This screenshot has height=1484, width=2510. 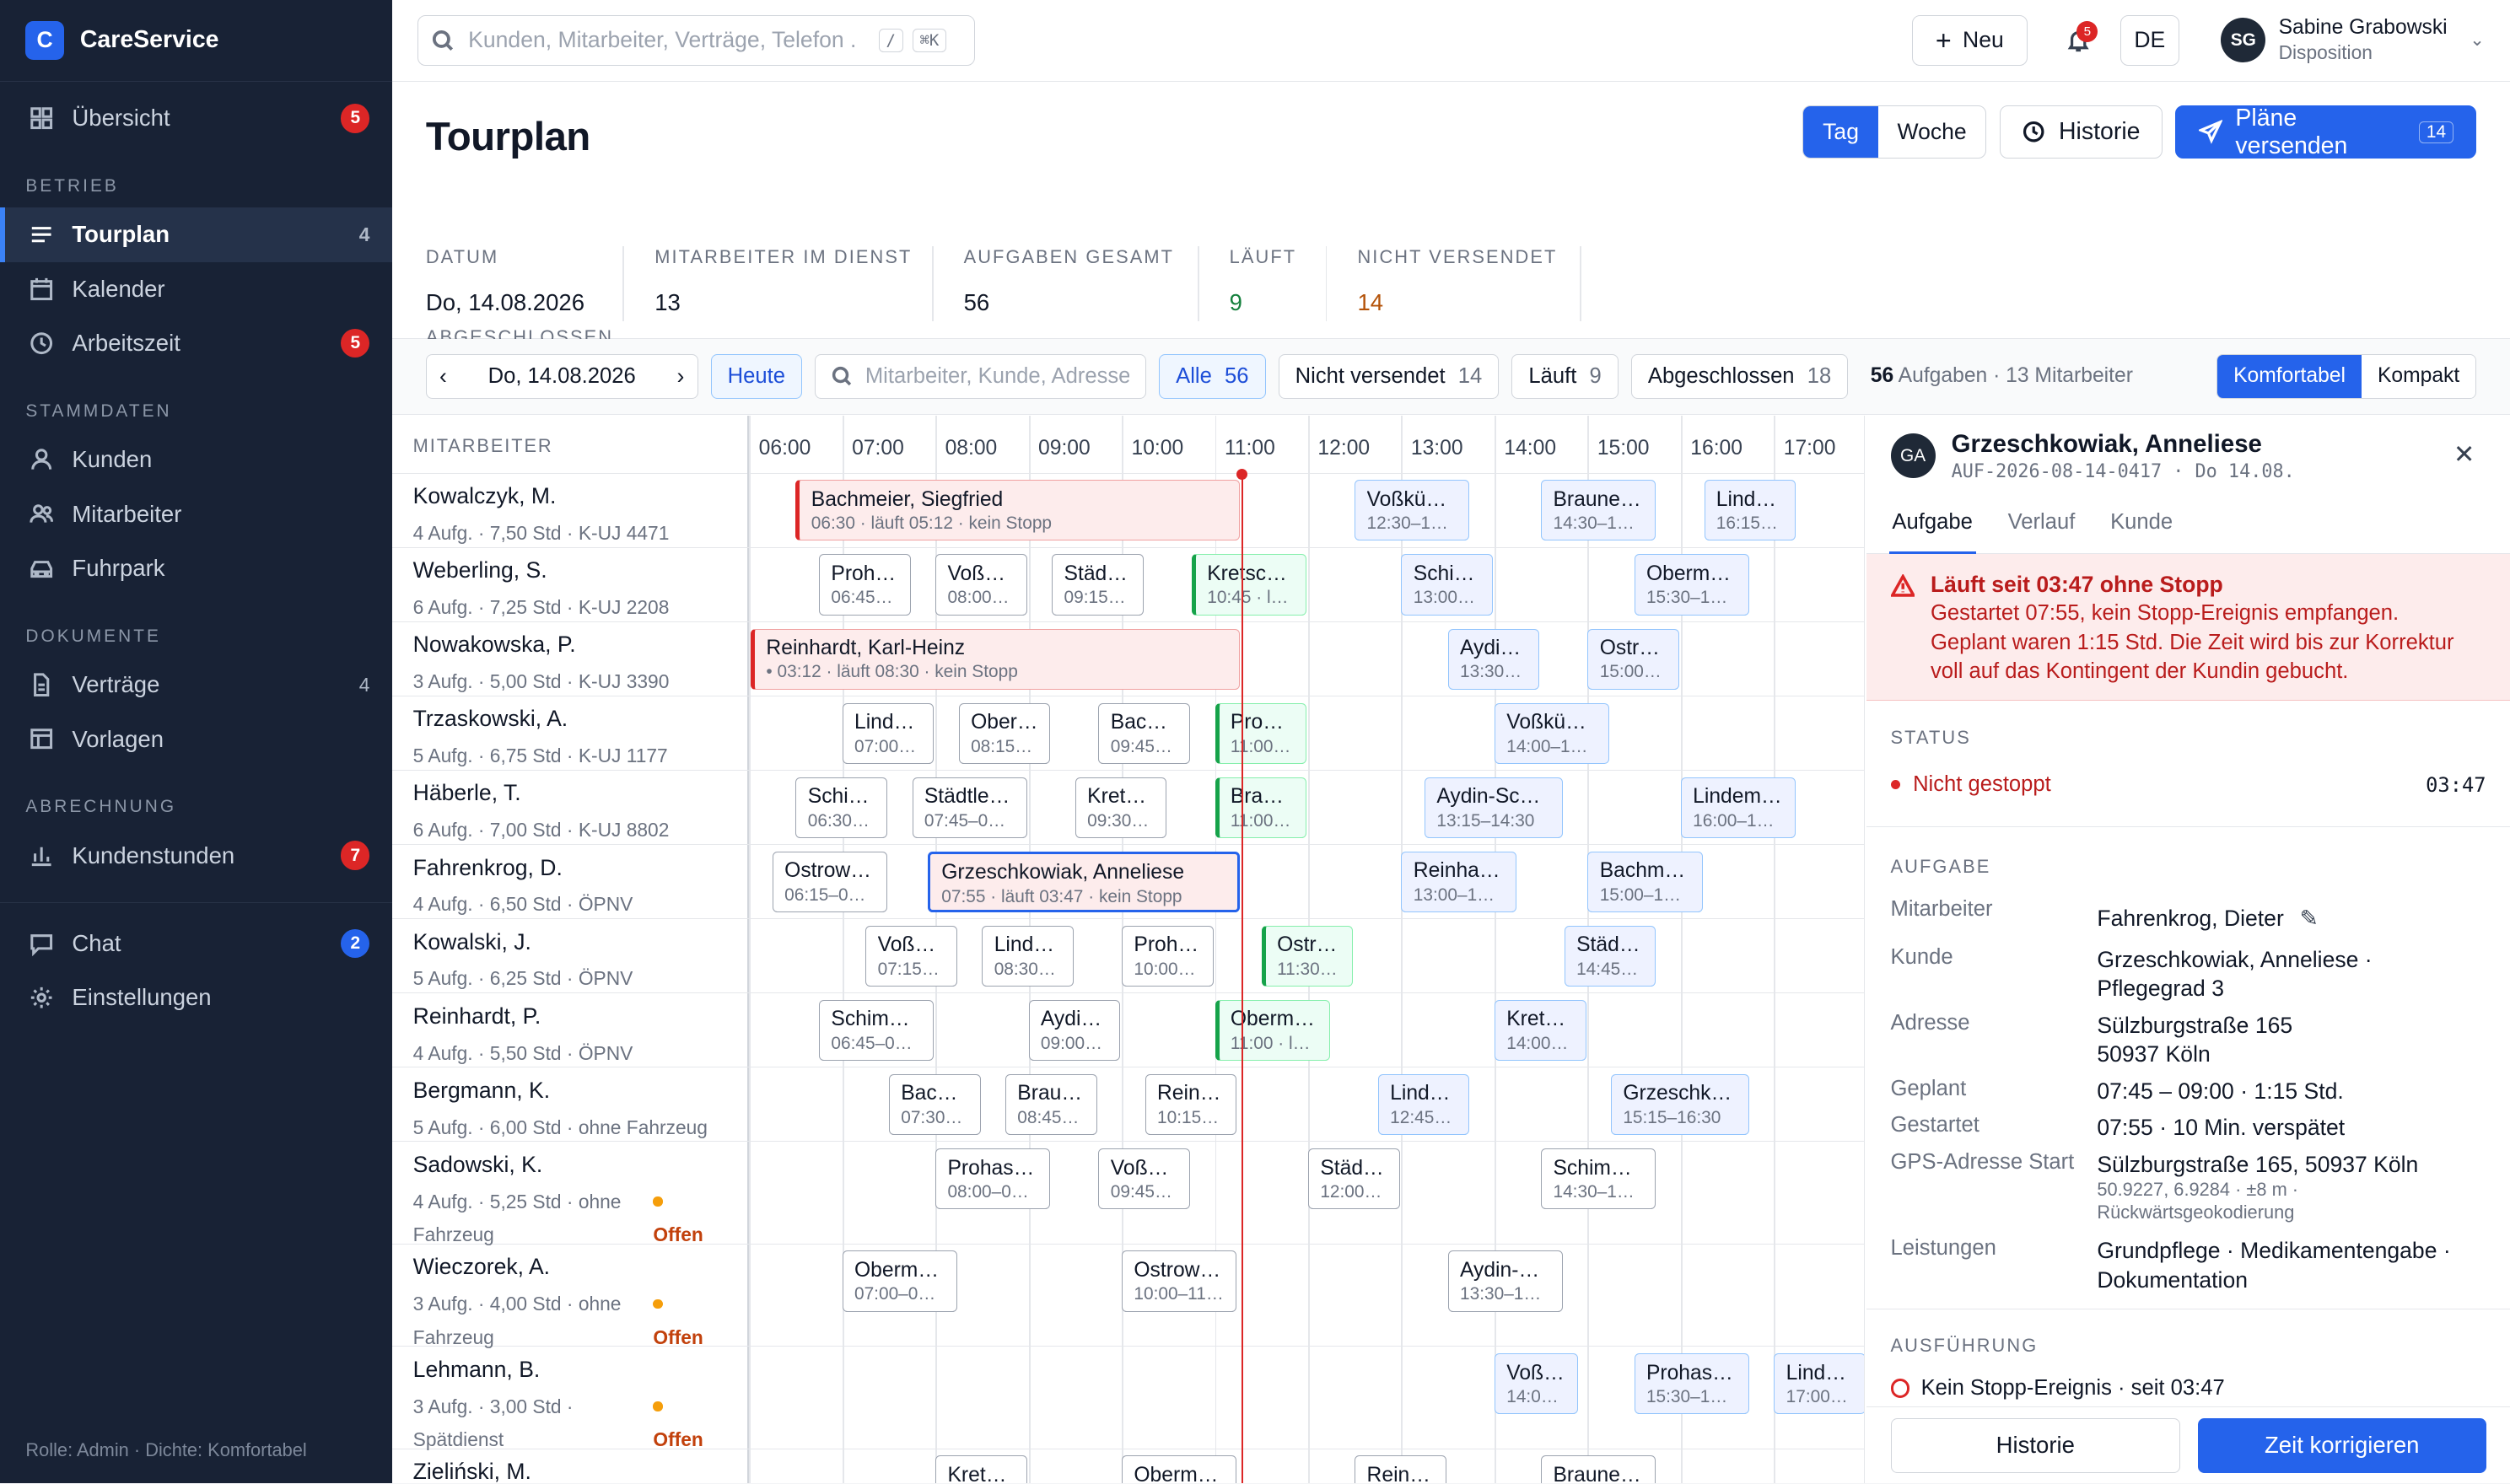 What do you see at coordinates (2326, 132) in the screenshot?
I see `send-plans-button: Pläne versenden 14` at bounding box center [2326, 132].